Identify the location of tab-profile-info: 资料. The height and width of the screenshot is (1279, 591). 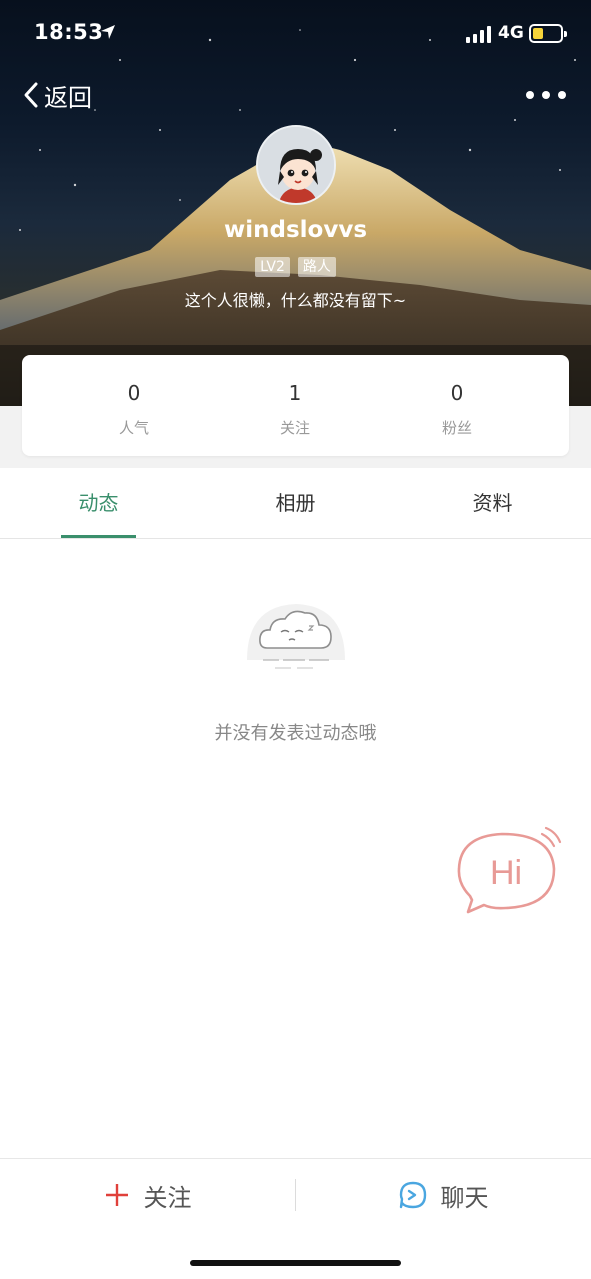
(492, 503).